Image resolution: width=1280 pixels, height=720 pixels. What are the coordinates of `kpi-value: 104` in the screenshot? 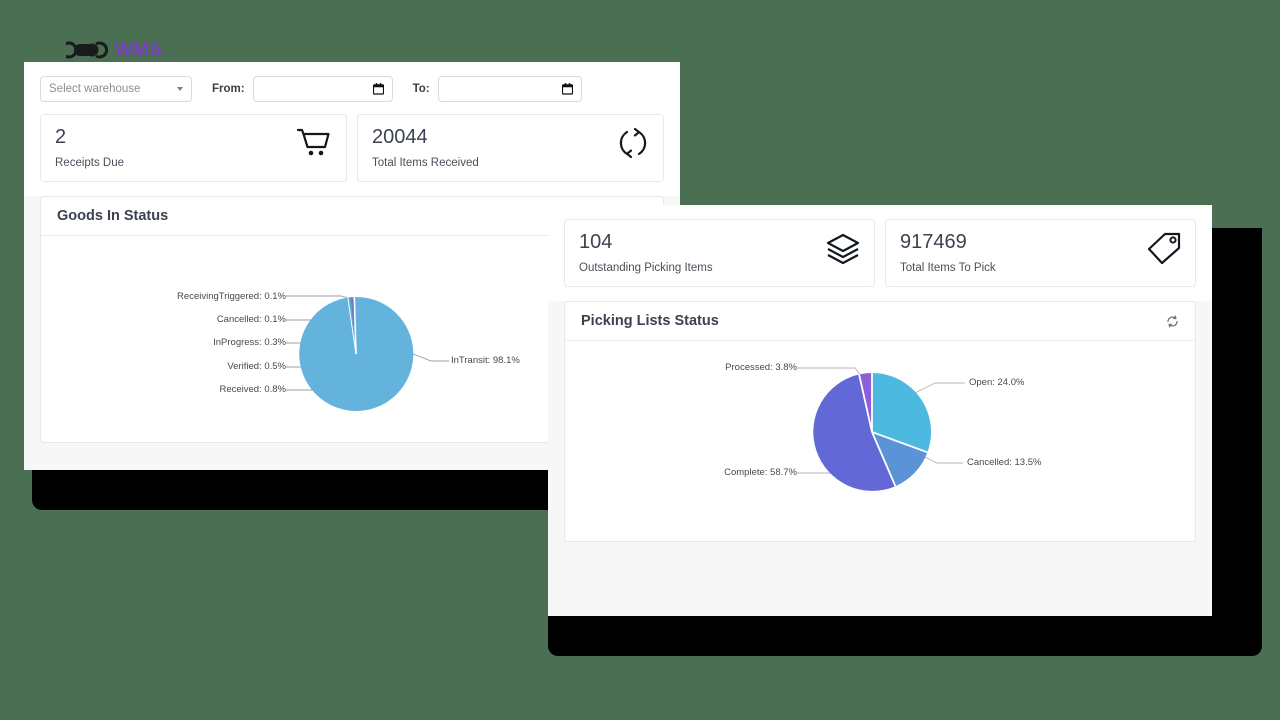 It's located at (596, 242).